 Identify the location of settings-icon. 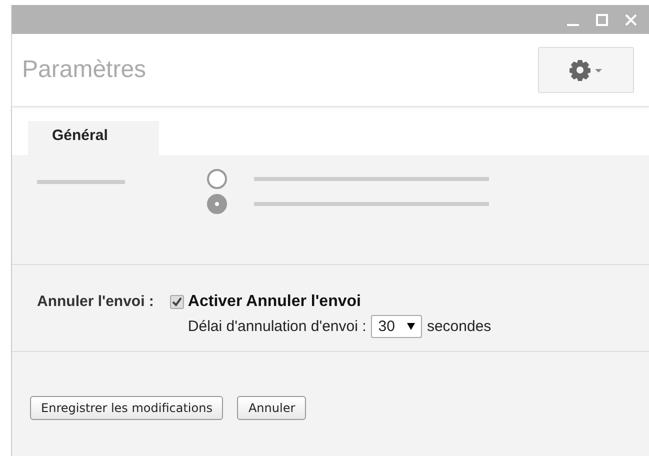
(586, 70).